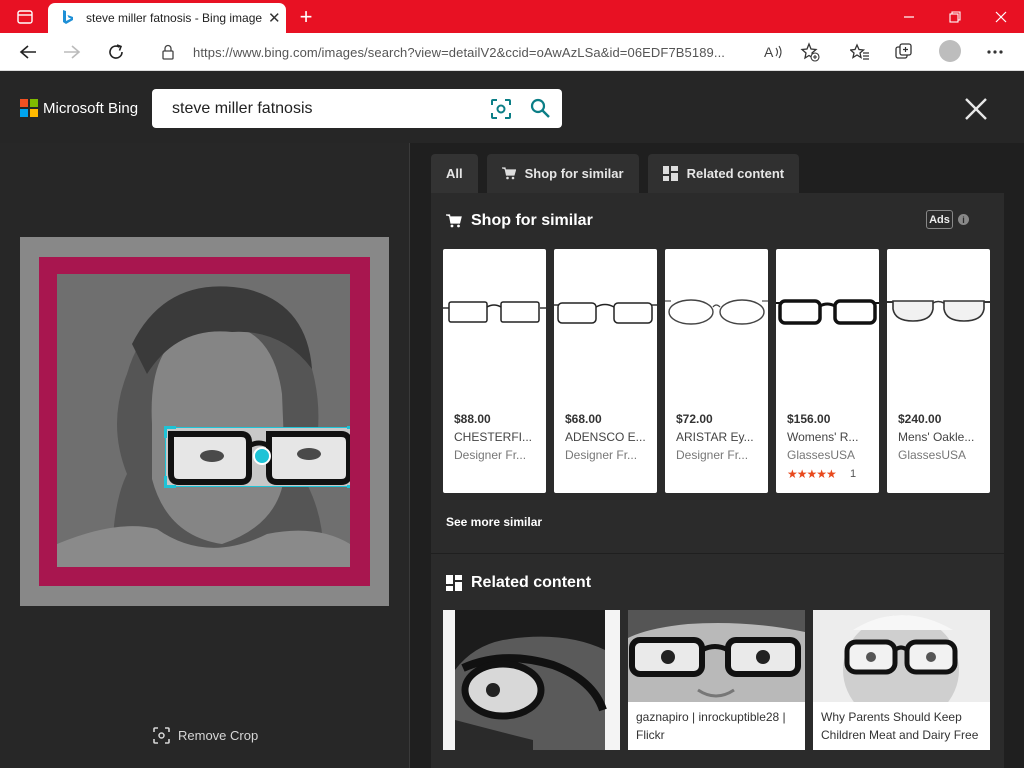  I want to click on visual-search-icon, so click(501, 111).